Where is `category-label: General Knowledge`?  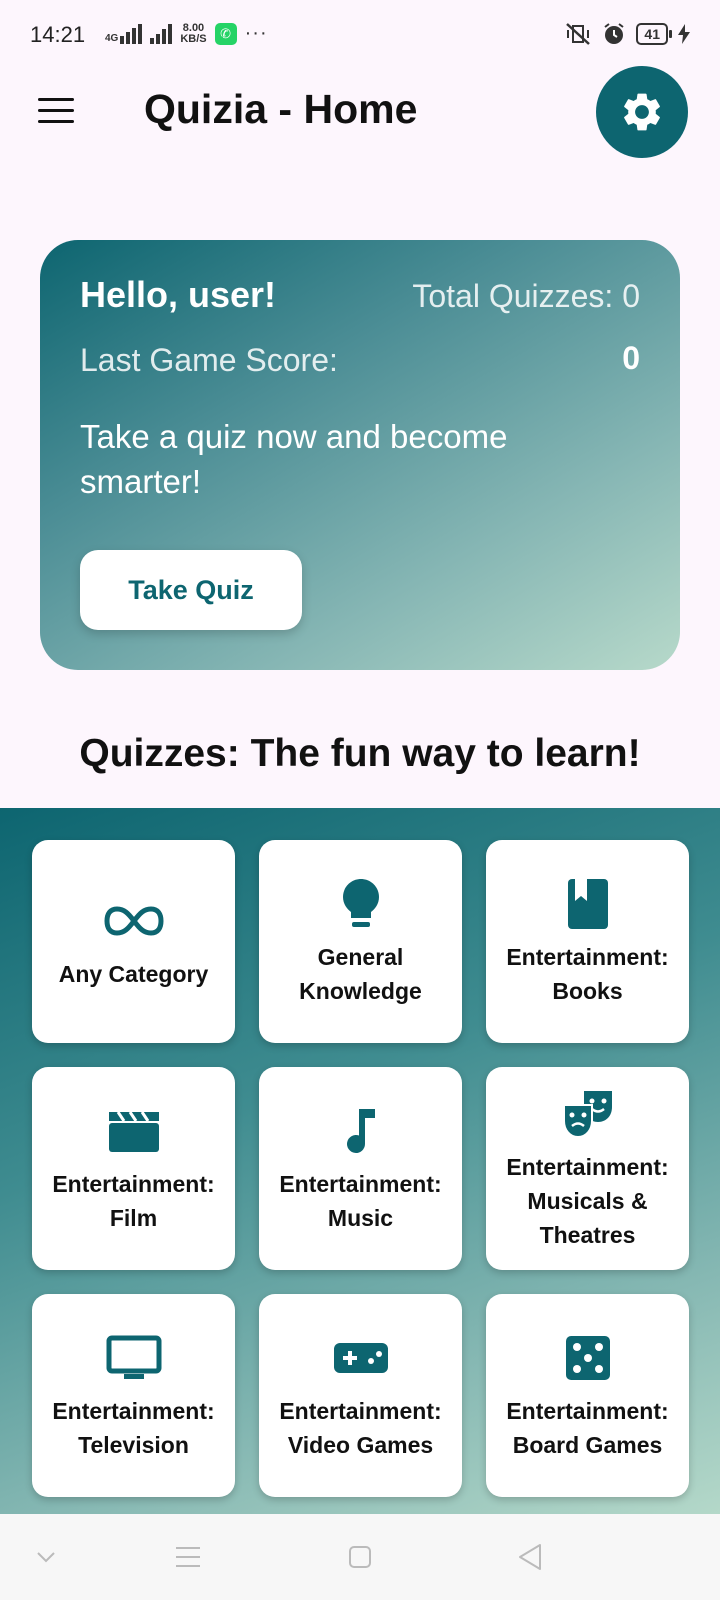
category-label: General Knowledge is located at coordinates (360, 973).